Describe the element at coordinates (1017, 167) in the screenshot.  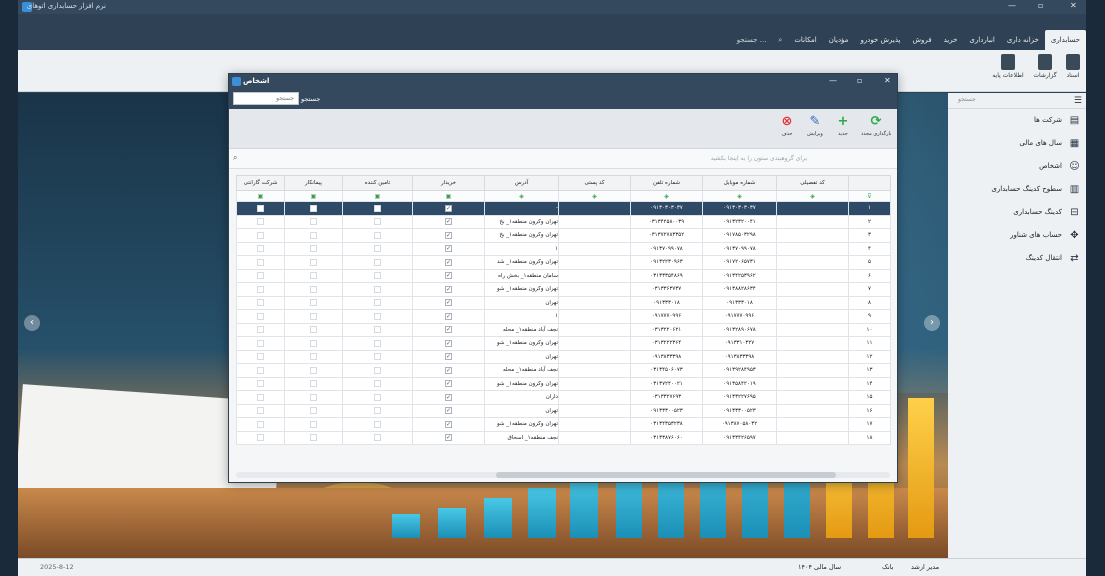
I see `sidebar-item-2: ☺ اشخاص` at that location.